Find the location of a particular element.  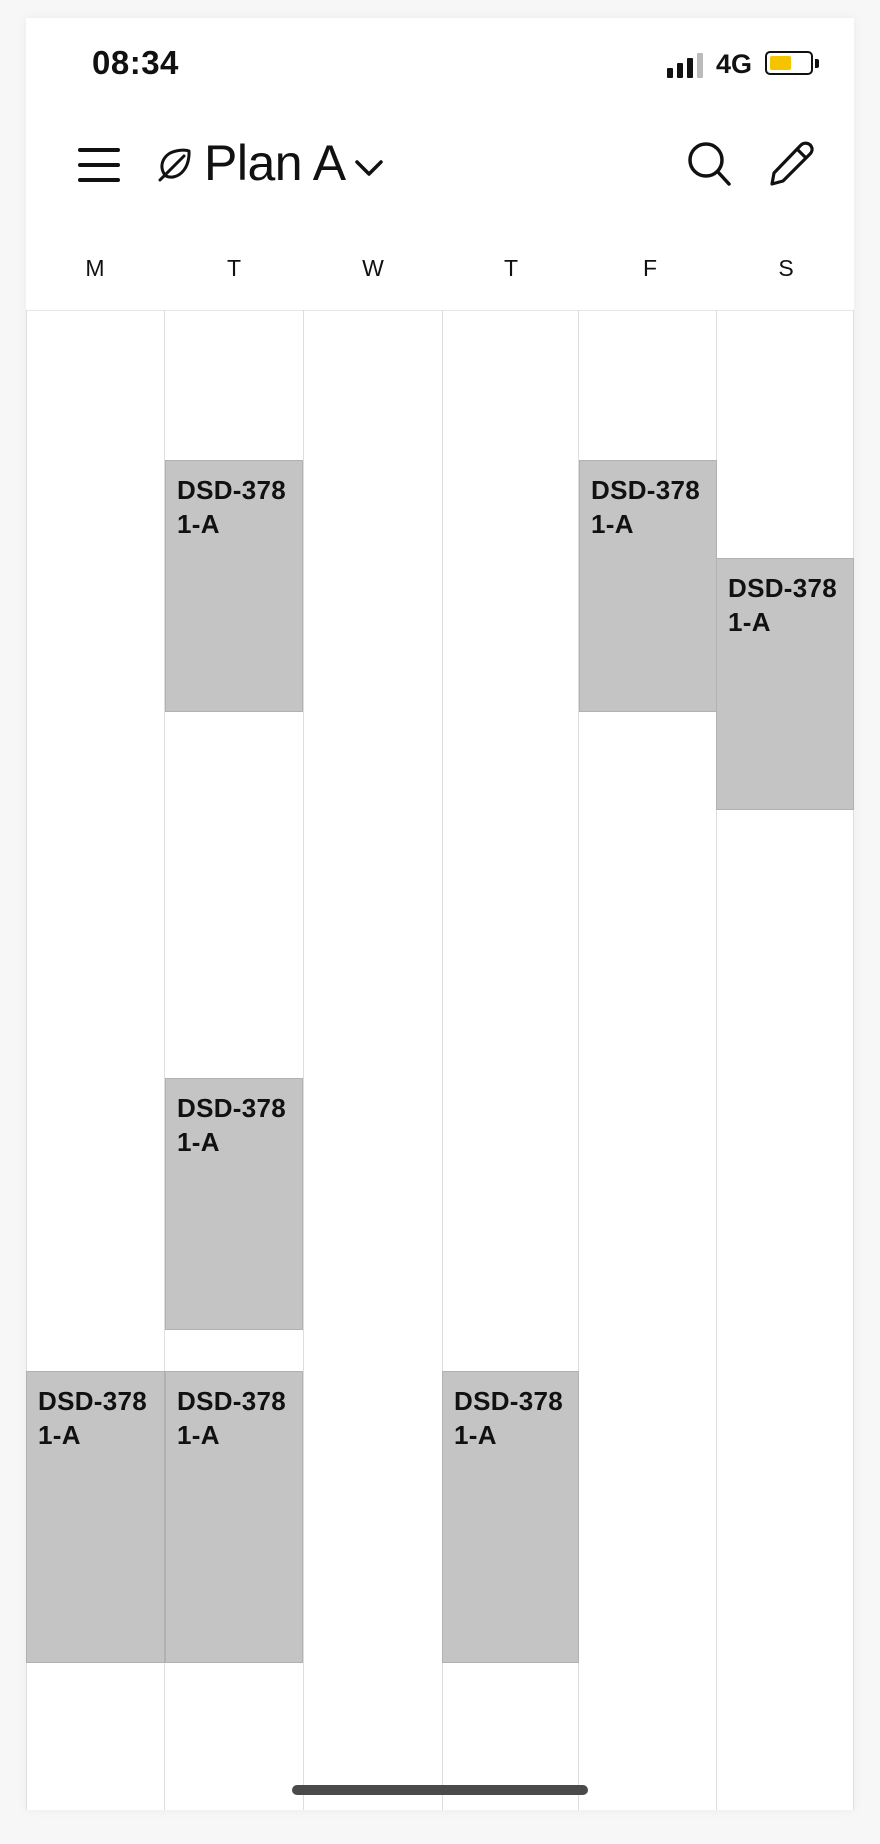

status-time: 08:34 is located at coordinates (135, 62).